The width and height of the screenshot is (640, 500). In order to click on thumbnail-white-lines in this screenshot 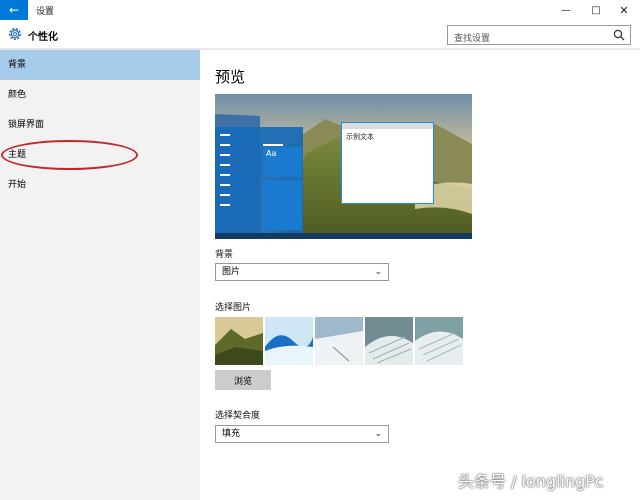, I will do `click(389, 341)`.